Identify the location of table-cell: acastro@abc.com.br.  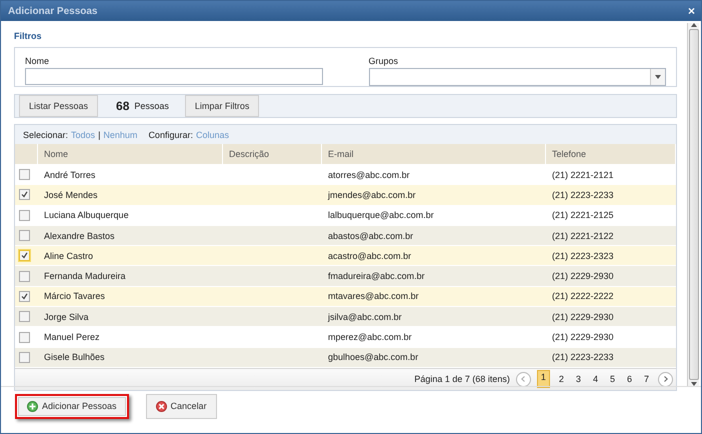
(370, 255).